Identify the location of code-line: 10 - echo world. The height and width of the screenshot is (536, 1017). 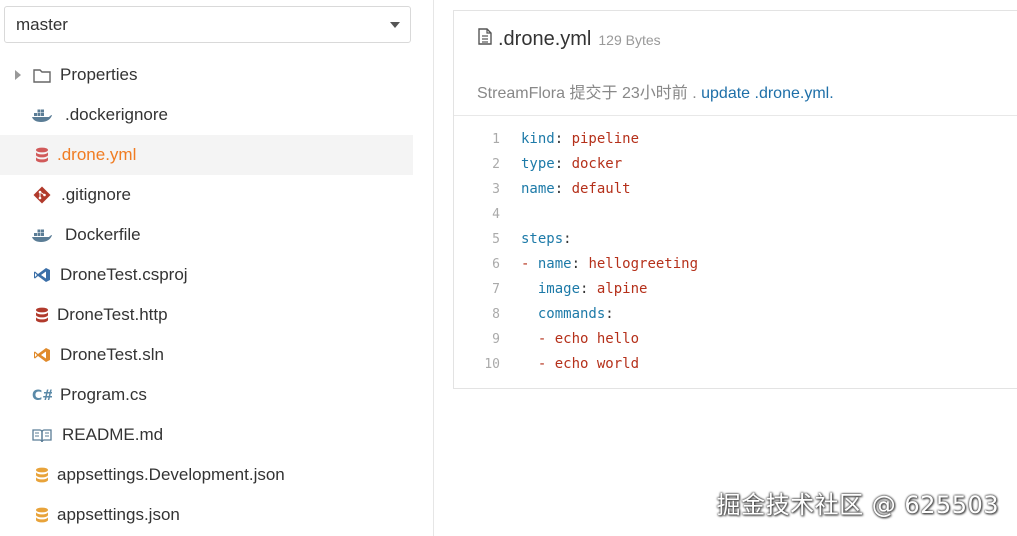
(735, 364).